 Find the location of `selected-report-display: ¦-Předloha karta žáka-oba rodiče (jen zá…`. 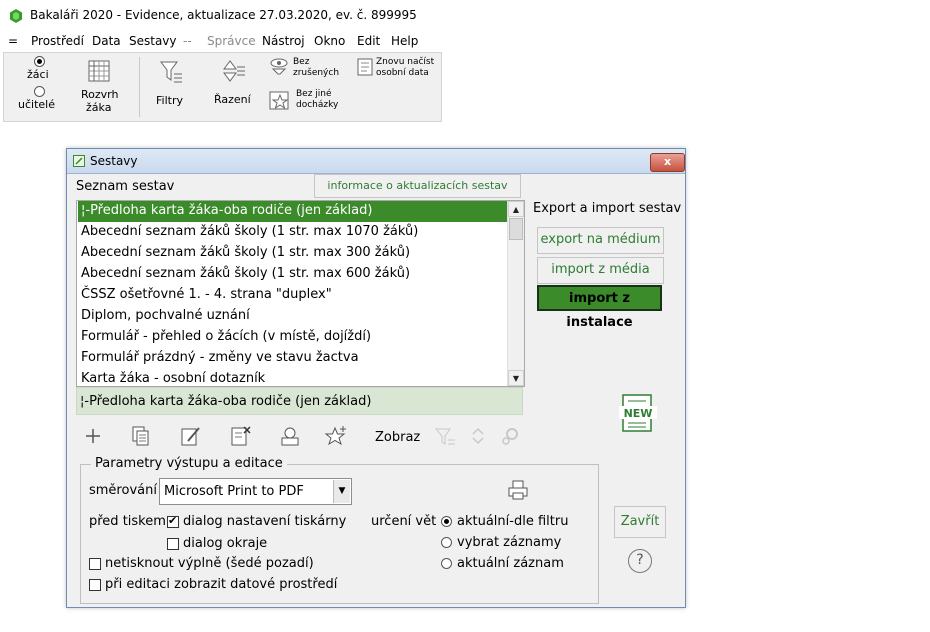

selected-report-display: ¦-Předloha karta žáka-oba rodiče (jen zá… is located at coordinates (299, 401).